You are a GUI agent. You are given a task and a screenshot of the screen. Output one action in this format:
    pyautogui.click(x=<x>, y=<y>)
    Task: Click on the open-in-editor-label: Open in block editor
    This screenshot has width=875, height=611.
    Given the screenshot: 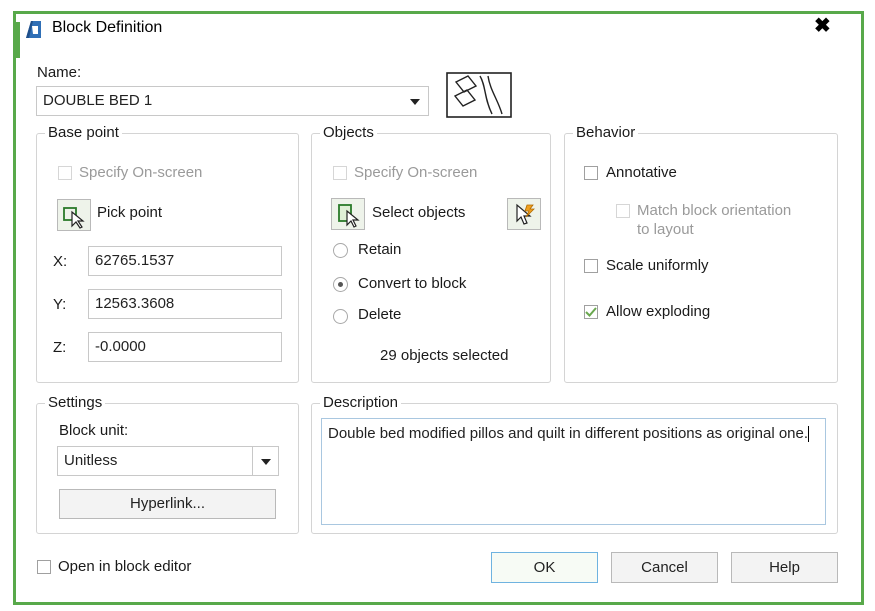 What is the action you would take?
    pyautogui.click(x=124, y=566)
    